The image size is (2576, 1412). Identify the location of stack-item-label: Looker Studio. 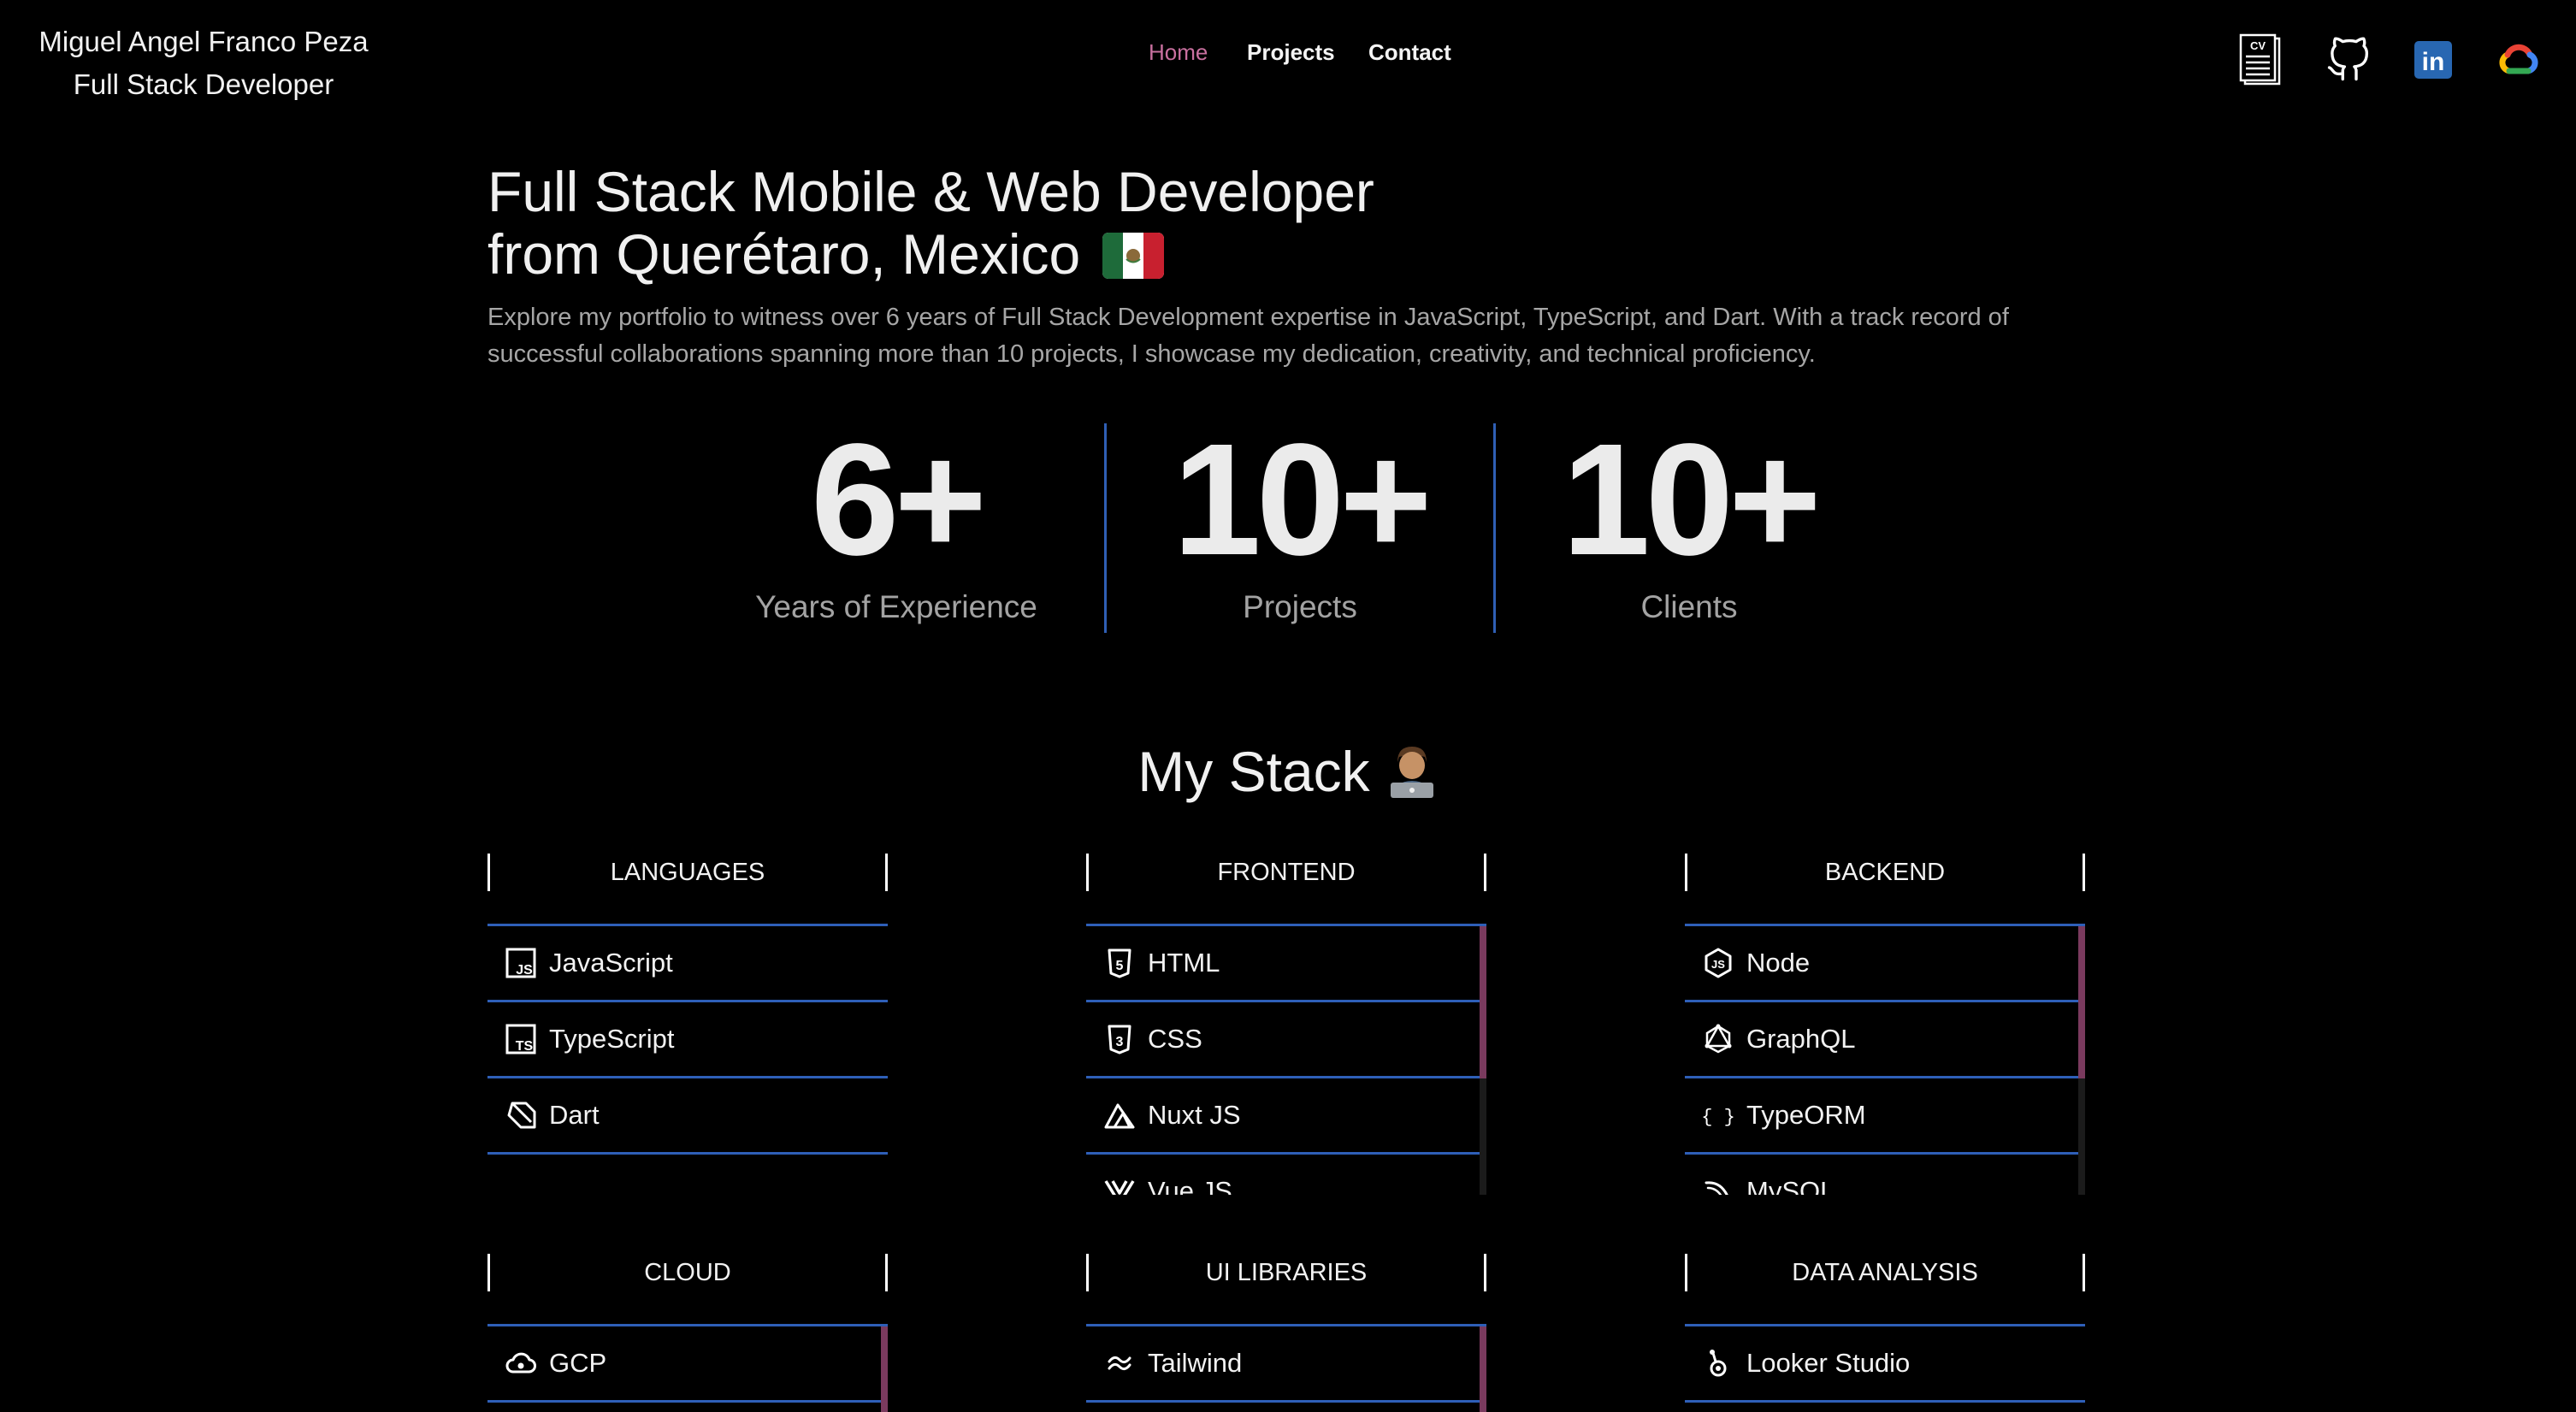
(1828, 1363).